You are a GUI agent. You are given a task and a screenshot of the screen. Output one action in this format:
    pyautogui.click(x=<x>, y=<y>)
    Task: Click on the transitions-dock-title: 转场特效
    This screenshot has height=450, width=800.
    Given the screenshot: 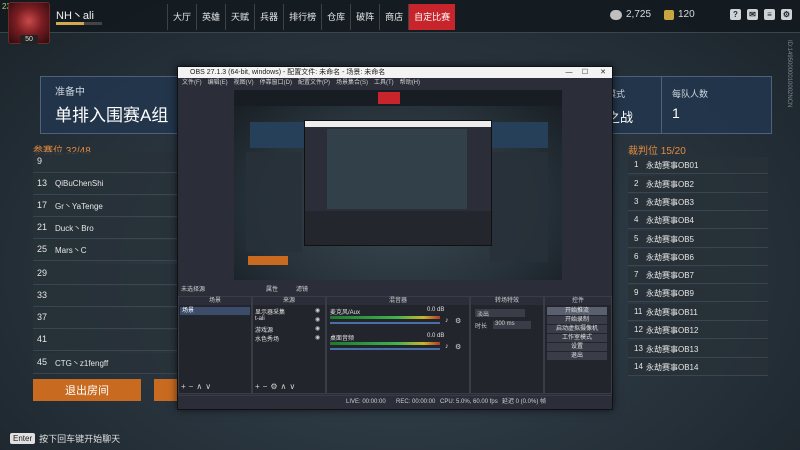 What is the action you would take?
    pyautogui.click(x=507, y=301)
    